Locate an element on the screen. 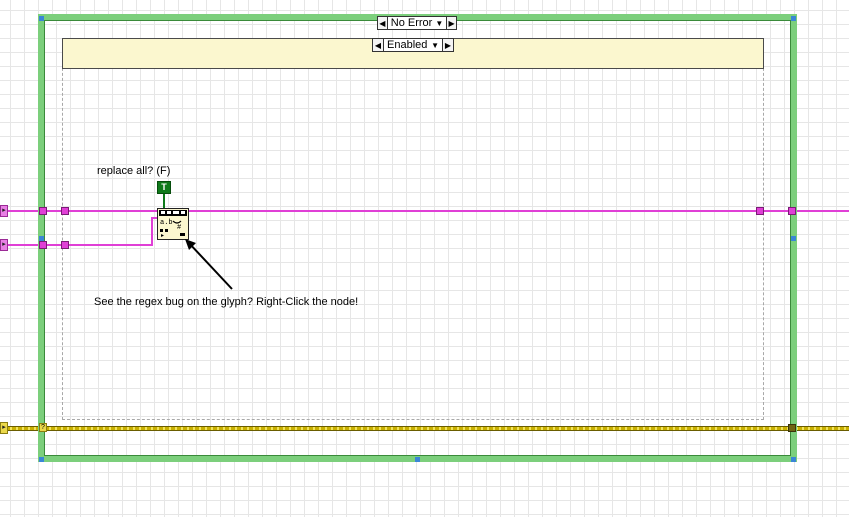 This screenshot has height=517, width=849. boolean-wire is located at coordinates (164, 201).